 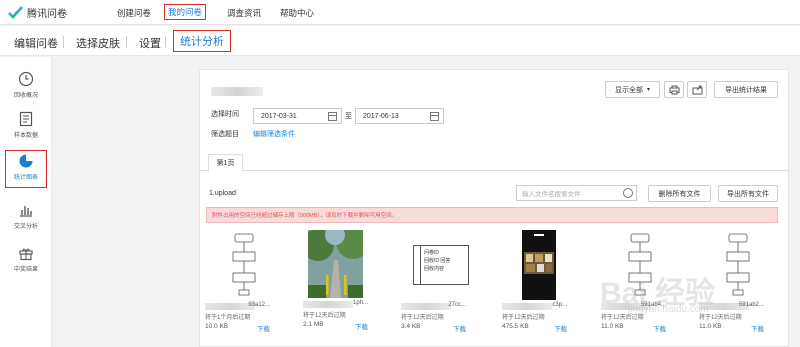 I want to click on photo-thumbnail, so click(x=336, y=261).